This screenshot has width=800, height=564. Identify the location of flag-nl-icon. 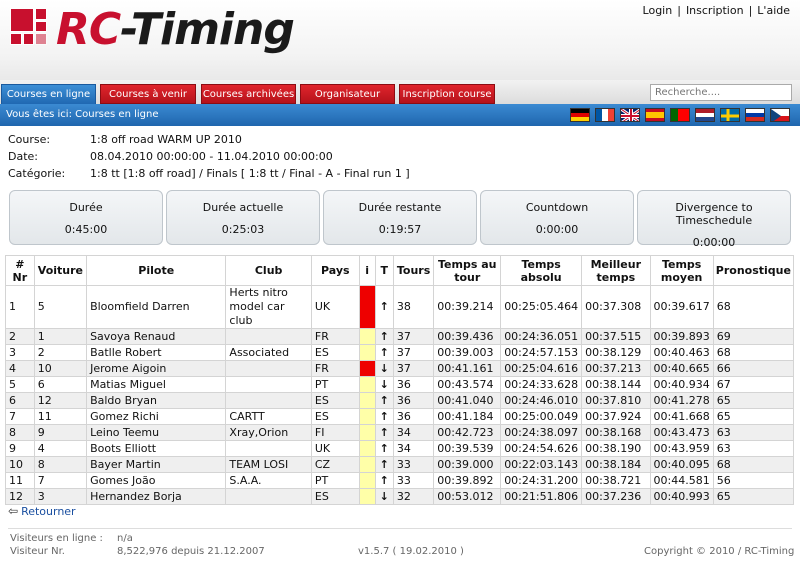
(705, 115).